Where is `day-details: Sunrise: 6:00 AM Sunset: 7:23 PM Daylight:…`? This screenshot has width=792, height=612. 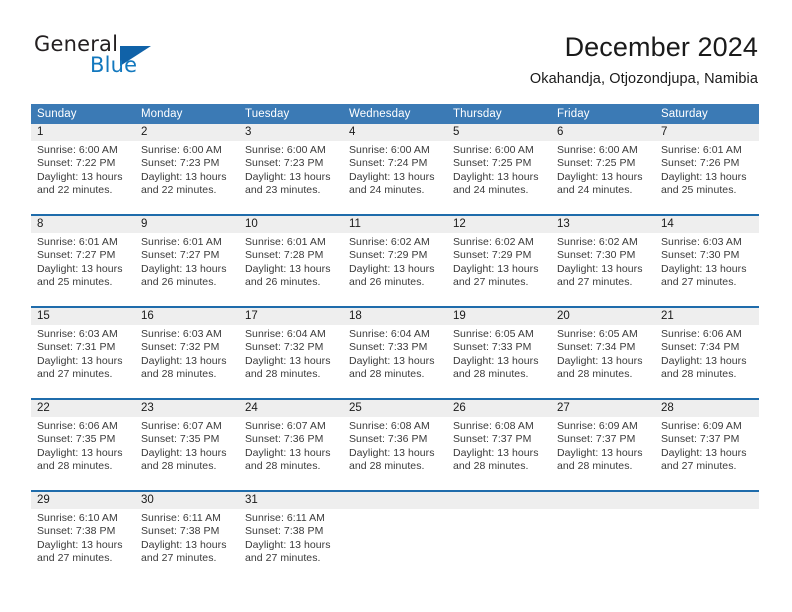 day-details: Sunrise: 6:00 AM Sunset: 7:23 PM Daylight:… is located at coordinates (291, 169).